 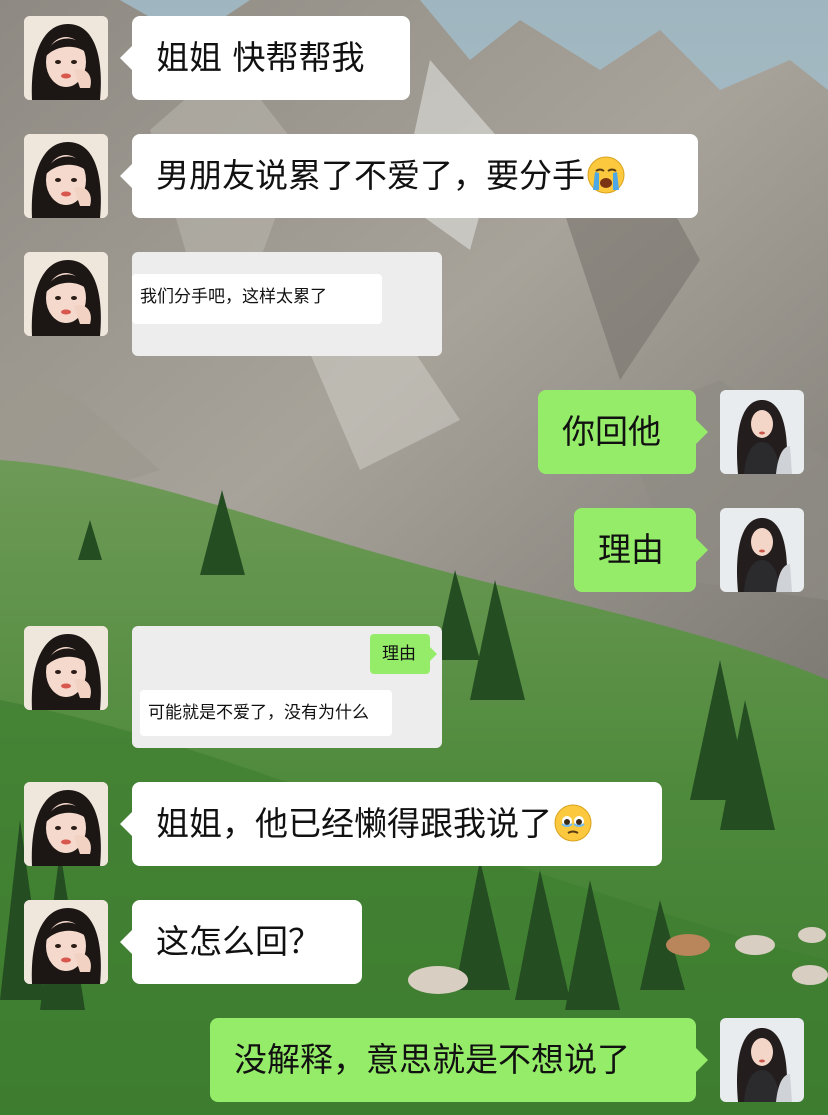 I want to click on message-bubble-right: 没解释，意思就是不想说了, so click(x=459, y=1060).